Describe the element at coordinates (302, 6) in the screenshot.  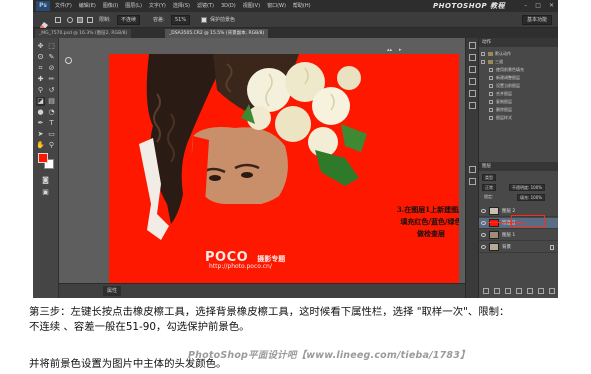
I see `menu-item: 帮助(H)` at that location.